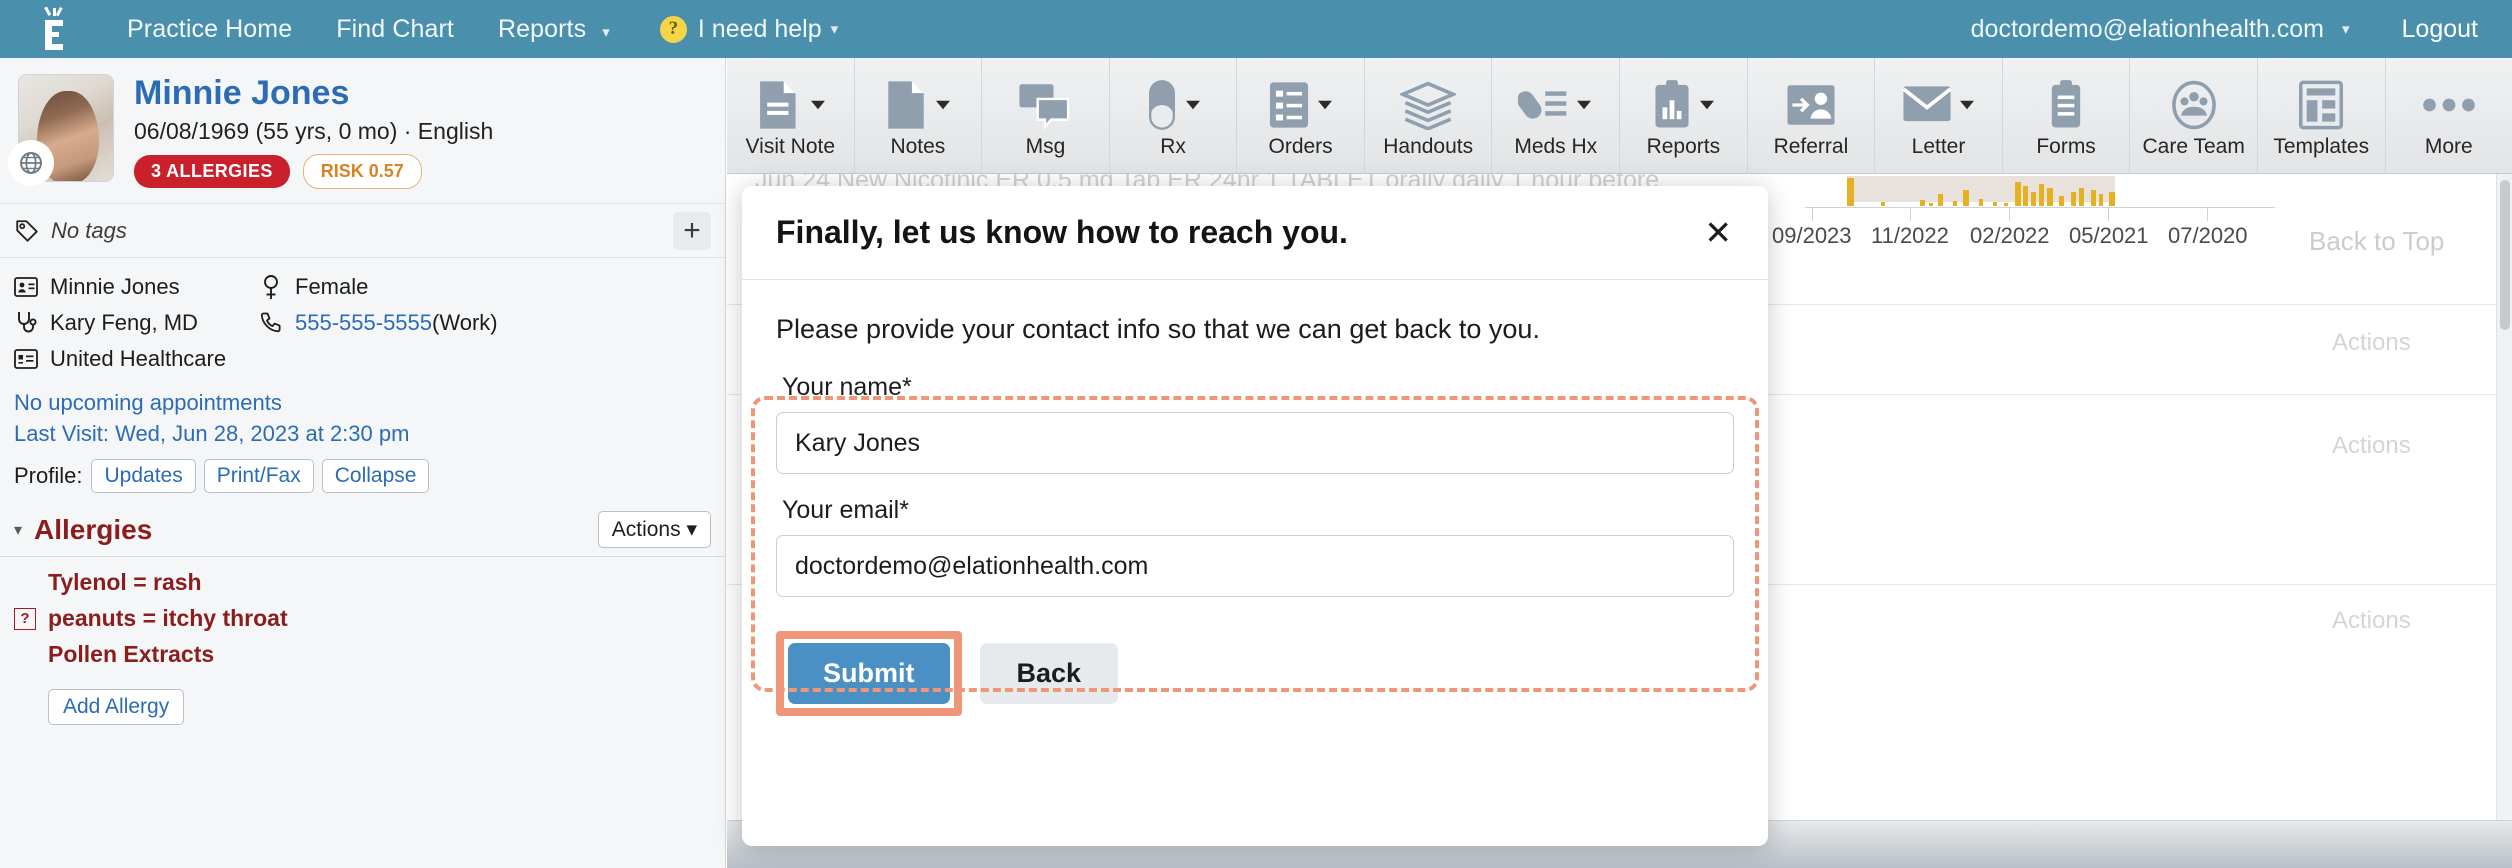 The width and height of the screenshot is (2512, 868). Describe the element at coordinates (465, 323) in the screenshot. I see `info-phone-suffix: (Work)` at that location.